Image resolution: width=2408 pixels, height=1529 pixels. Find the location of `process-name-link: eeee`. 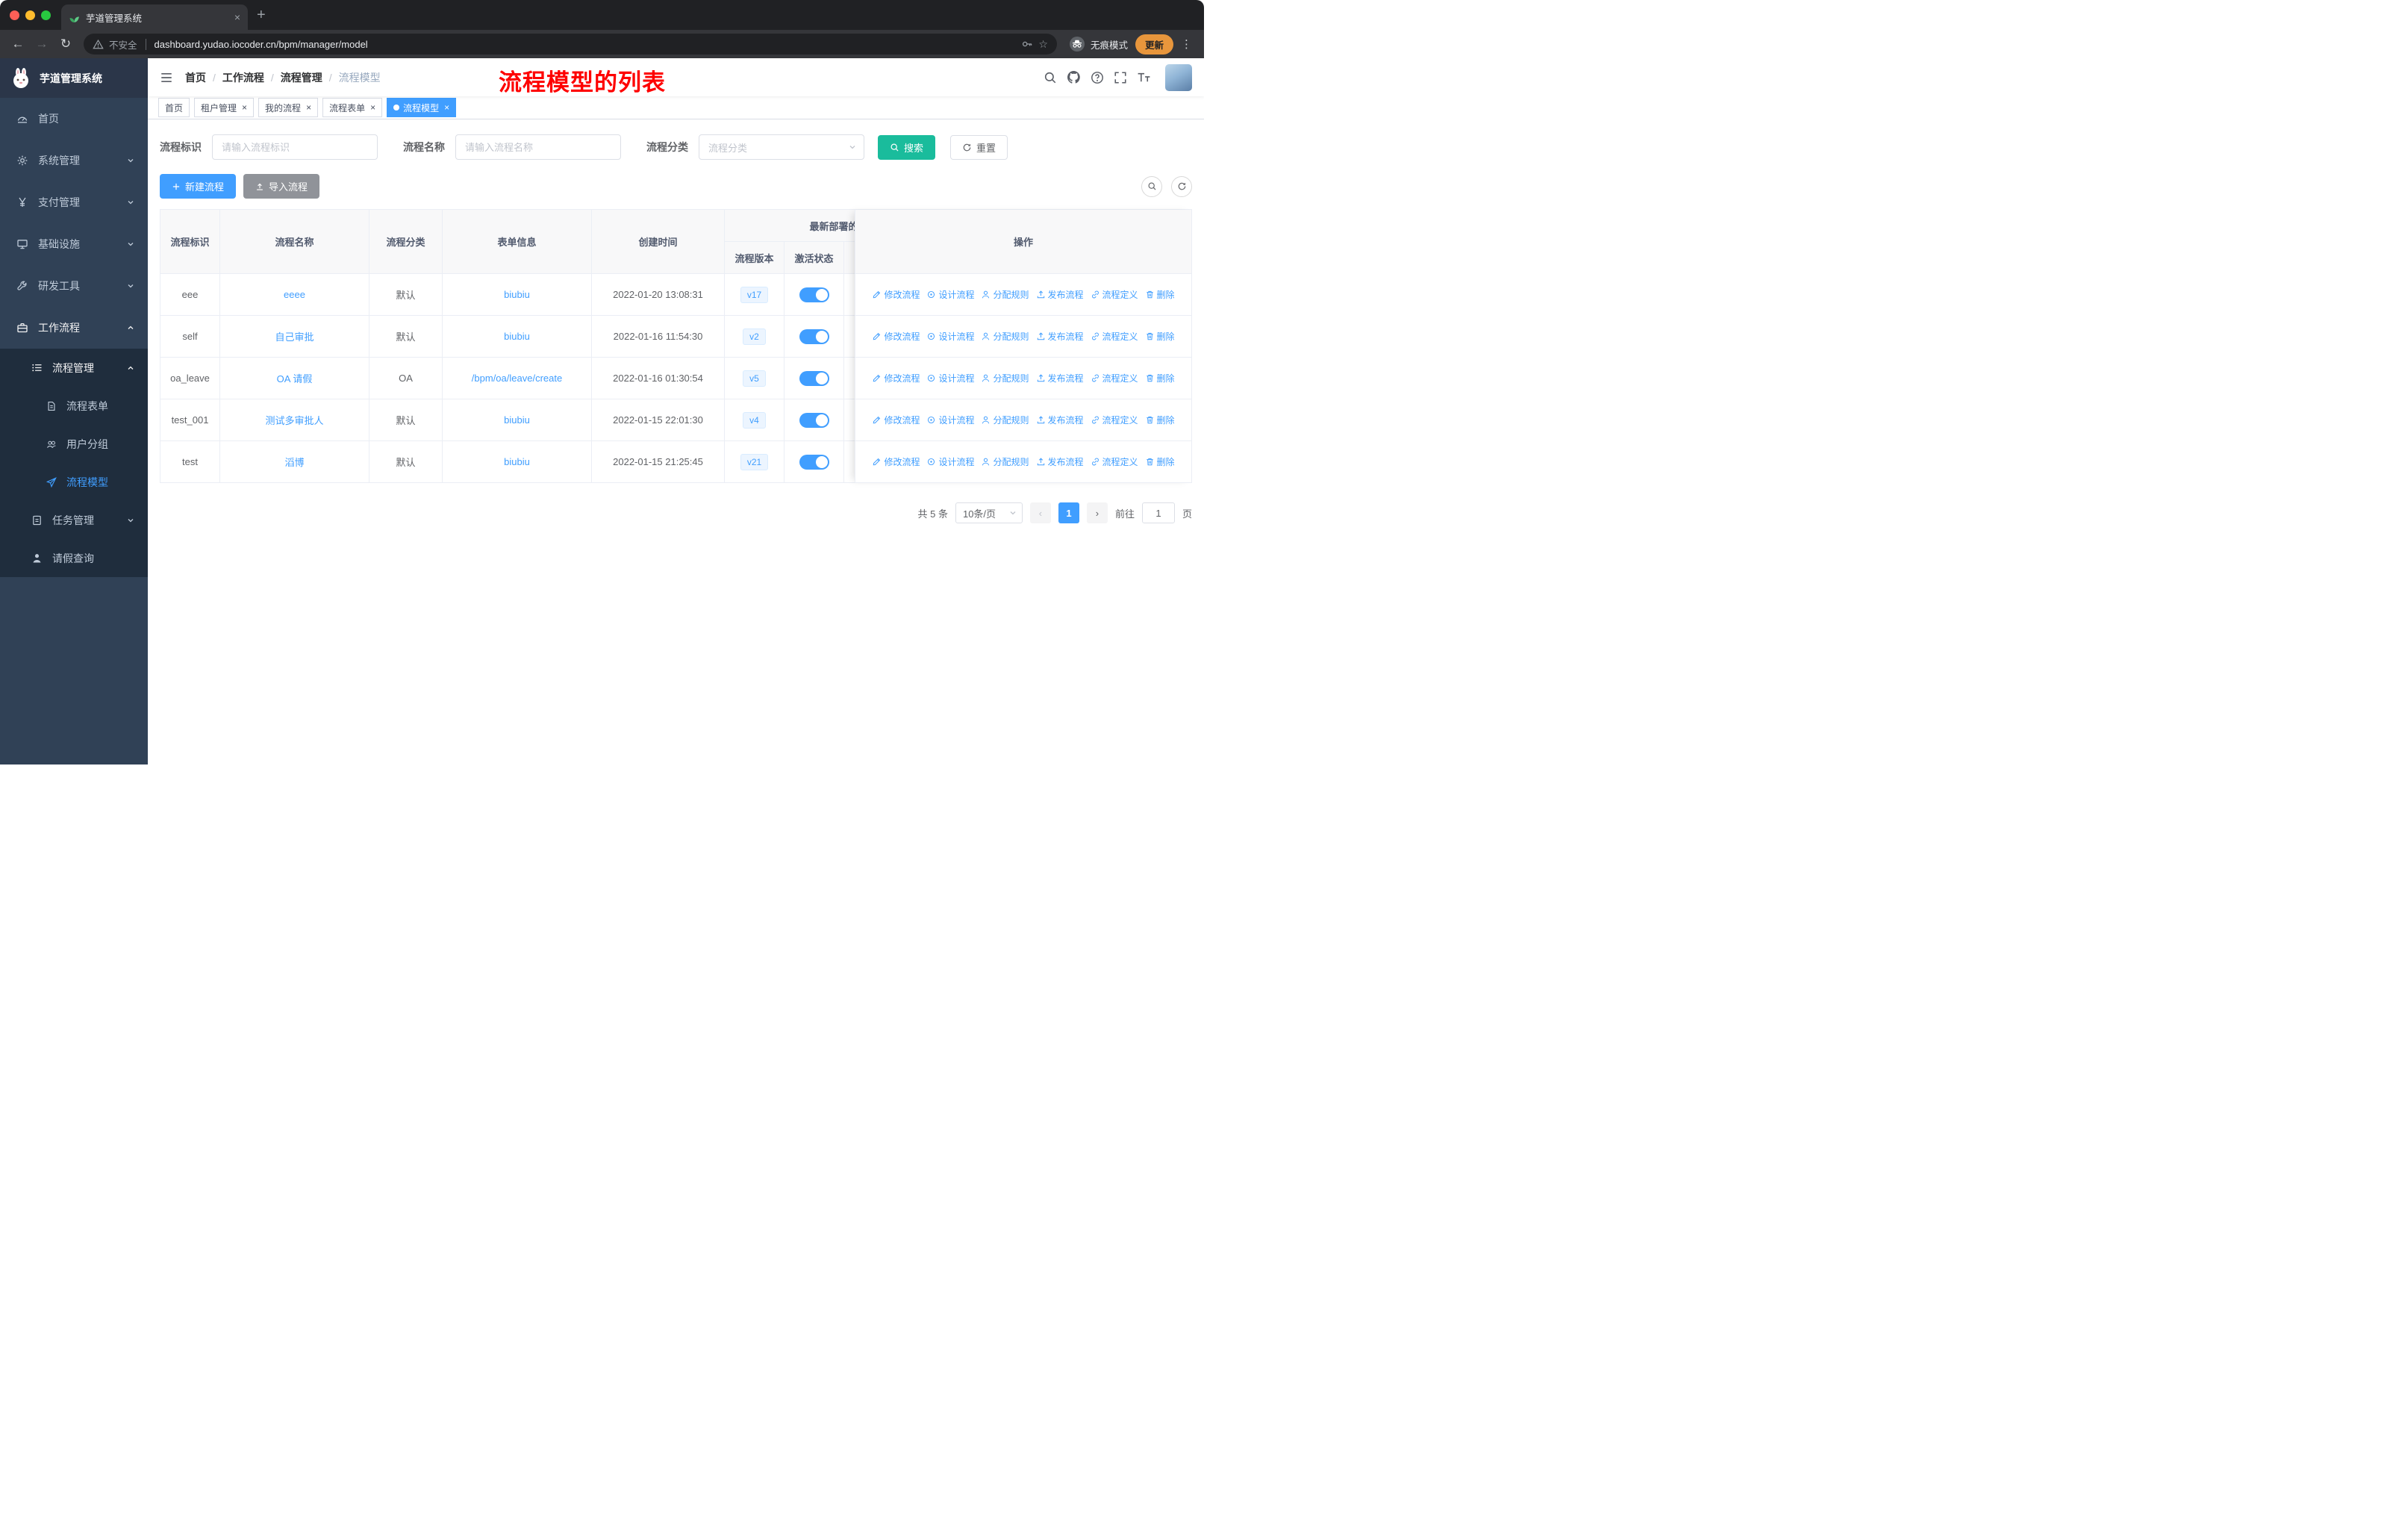

process-name-link: eeee is located at coordinates (294, 295).